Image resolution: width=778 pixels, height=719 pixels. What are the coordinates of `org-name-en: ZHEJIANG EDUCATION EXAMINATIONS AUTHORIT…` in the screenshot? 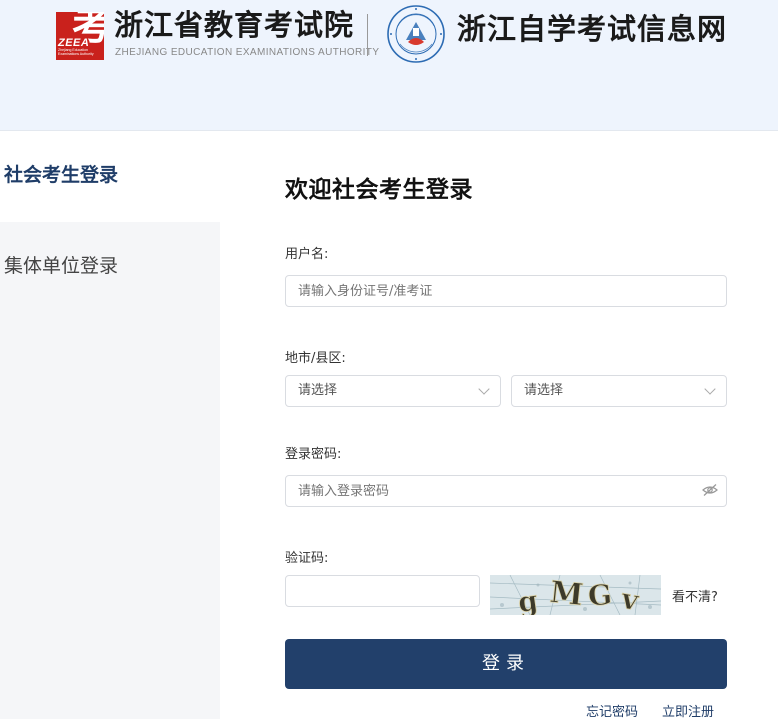 It's located at (247, 52).